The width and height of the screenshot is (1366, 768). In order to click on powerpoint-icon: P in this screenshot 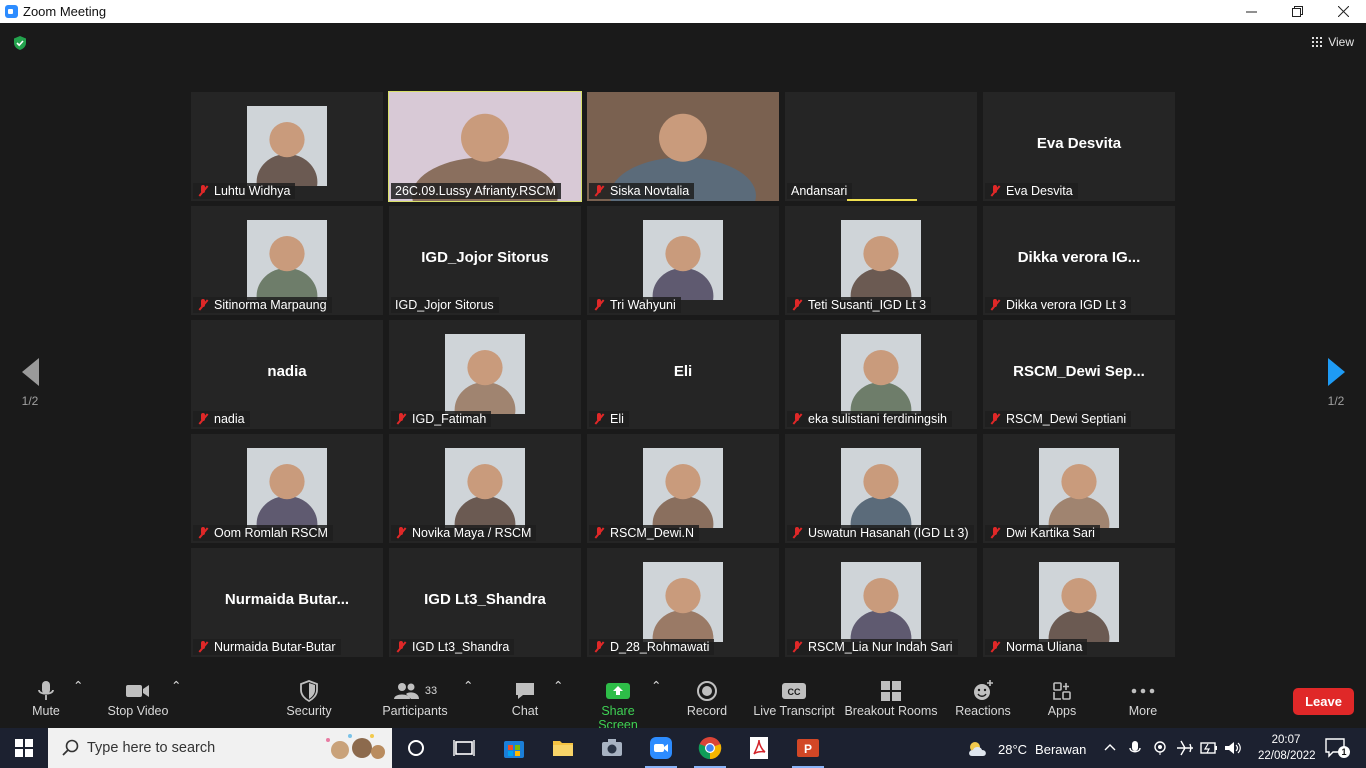, I will do `click(808, 748)`.